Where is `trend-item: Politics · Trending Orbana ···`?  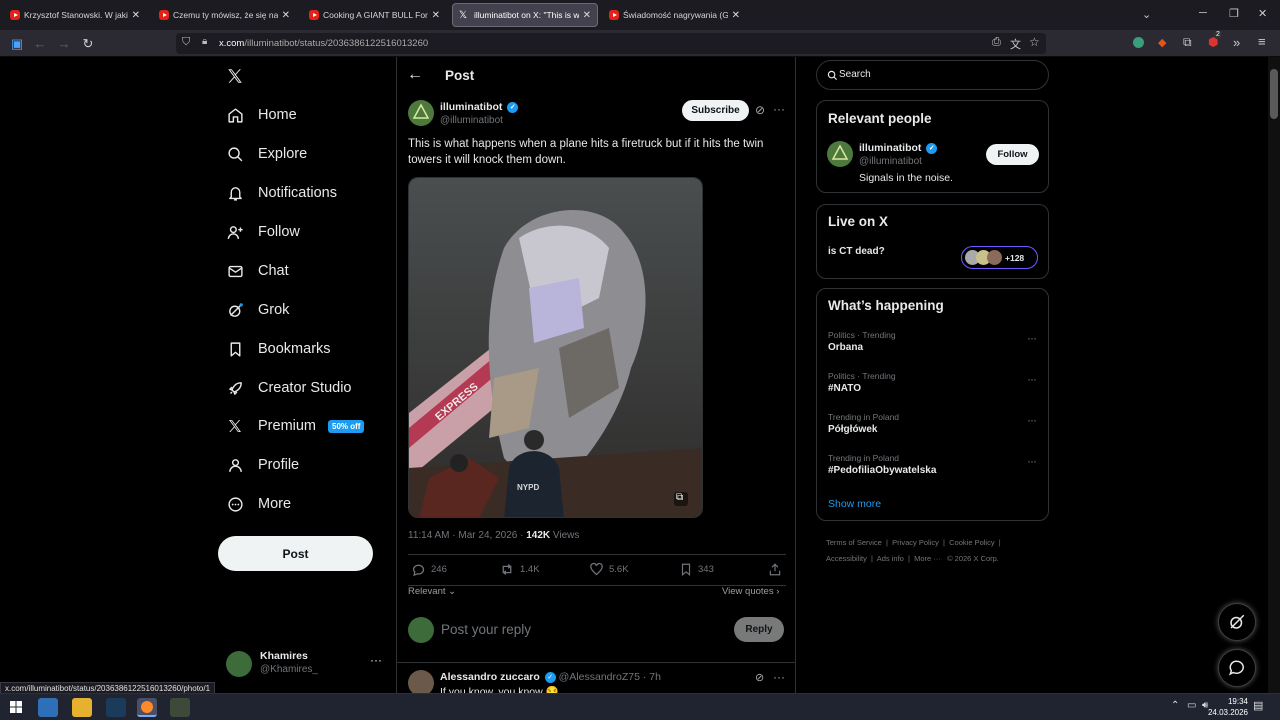
trend-item: Politics · Trending Orbana ··· is located at coordinates (932, 346).